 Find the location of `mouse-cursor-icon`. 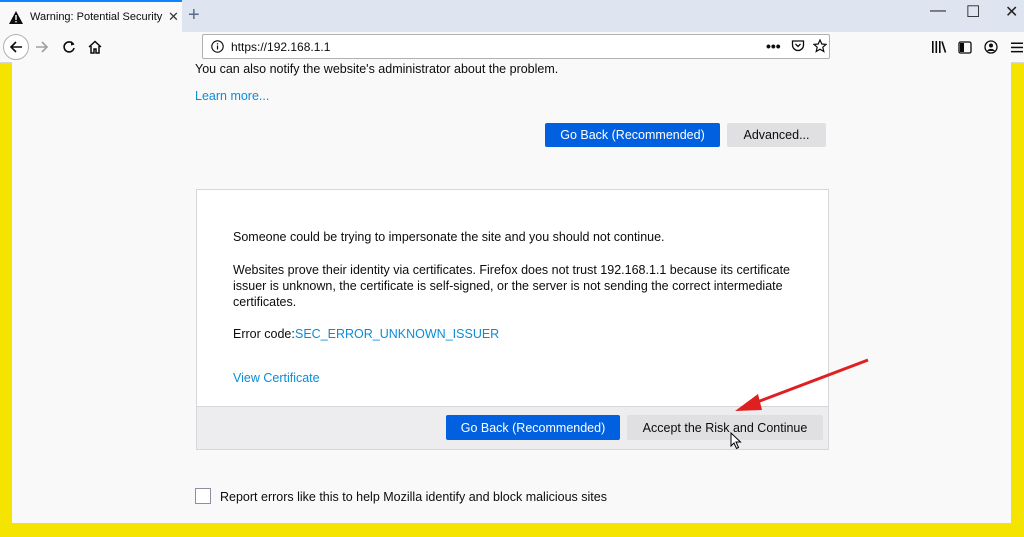

mouse-cursor-icon is located at coordinates (736, 441).